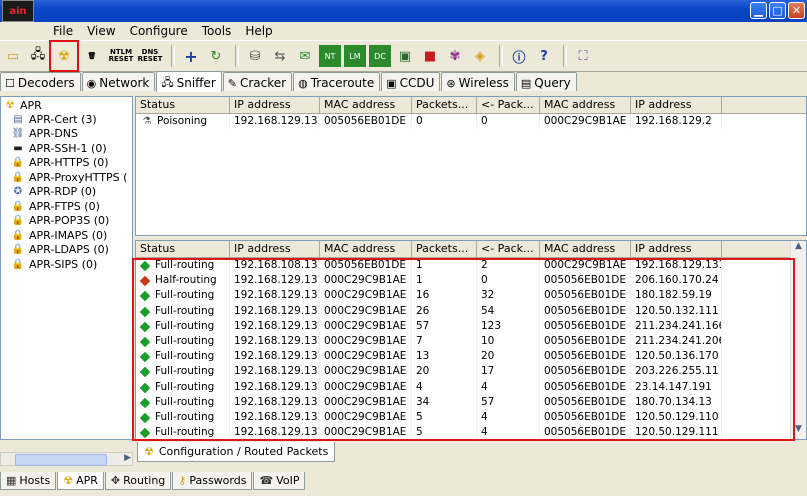  What do you see at coordinates (212, 481) in the screenshot?
I see `tab-passwords: ⚷ Passwords` at bounding box center [212, 481].